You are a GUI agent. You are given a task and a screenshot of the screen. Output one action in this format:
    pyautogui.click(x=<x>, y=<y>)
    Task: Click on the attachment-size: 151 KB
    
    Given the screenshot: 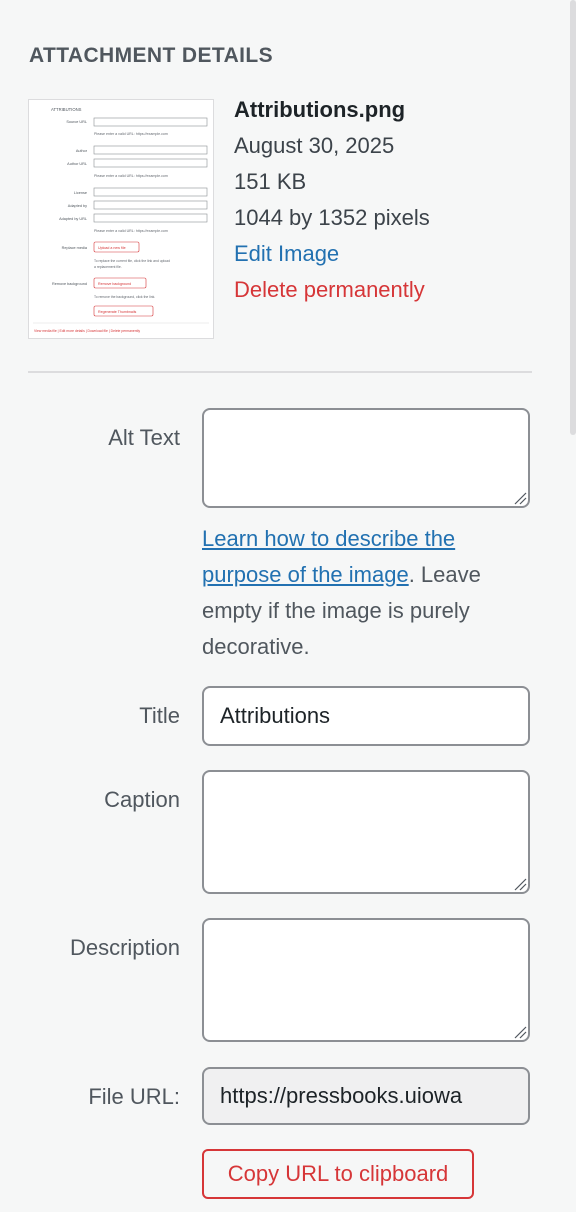 What is the action you would take?
    pyautogui.click(x=270, y=181)
    